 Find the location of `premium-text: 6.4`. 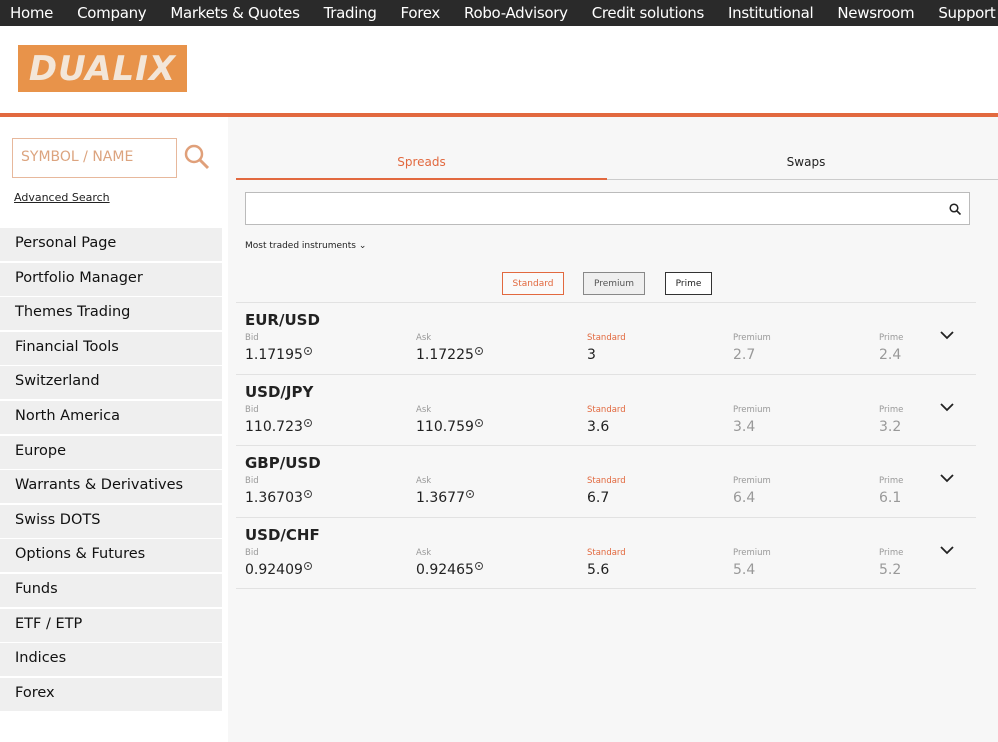

premium-text: 6.4 is located at coordinates (744, 498).